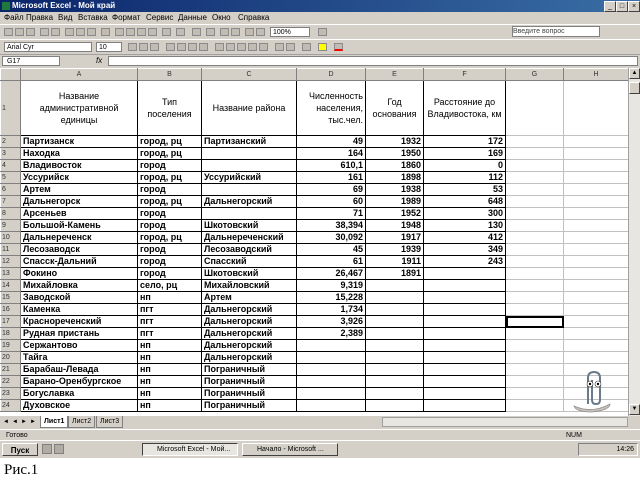 This screenshot has height=495, width=640. Describe the element at coordinates (464, 189) in the screenshot. I see `cell-distance: 53` at that location.